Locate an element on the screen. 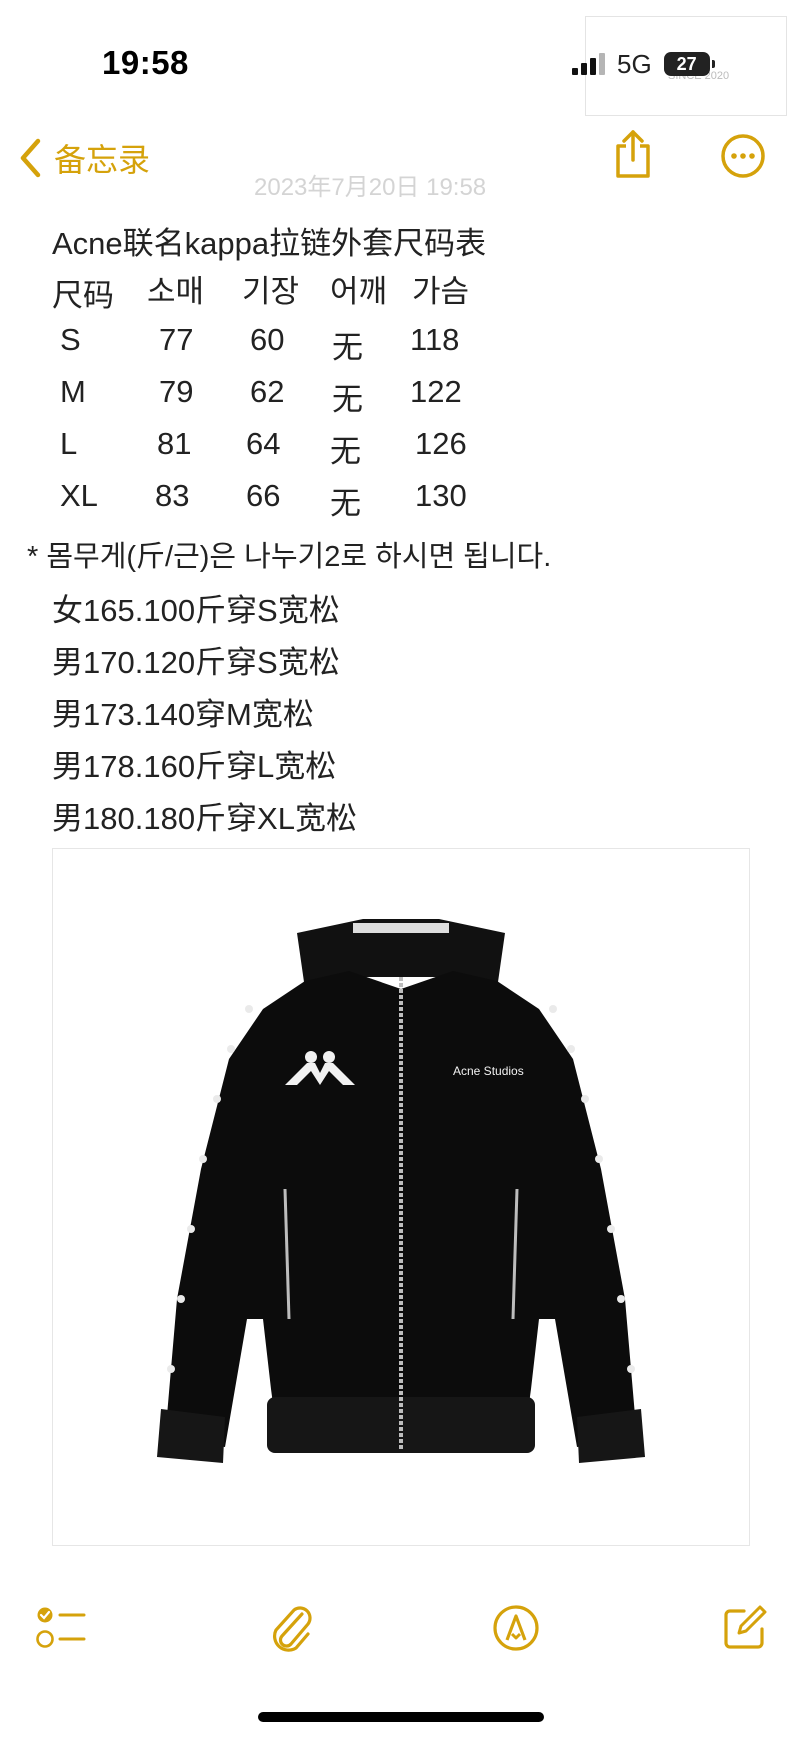  size-cell: 130 is located at coordinates (441, 495).